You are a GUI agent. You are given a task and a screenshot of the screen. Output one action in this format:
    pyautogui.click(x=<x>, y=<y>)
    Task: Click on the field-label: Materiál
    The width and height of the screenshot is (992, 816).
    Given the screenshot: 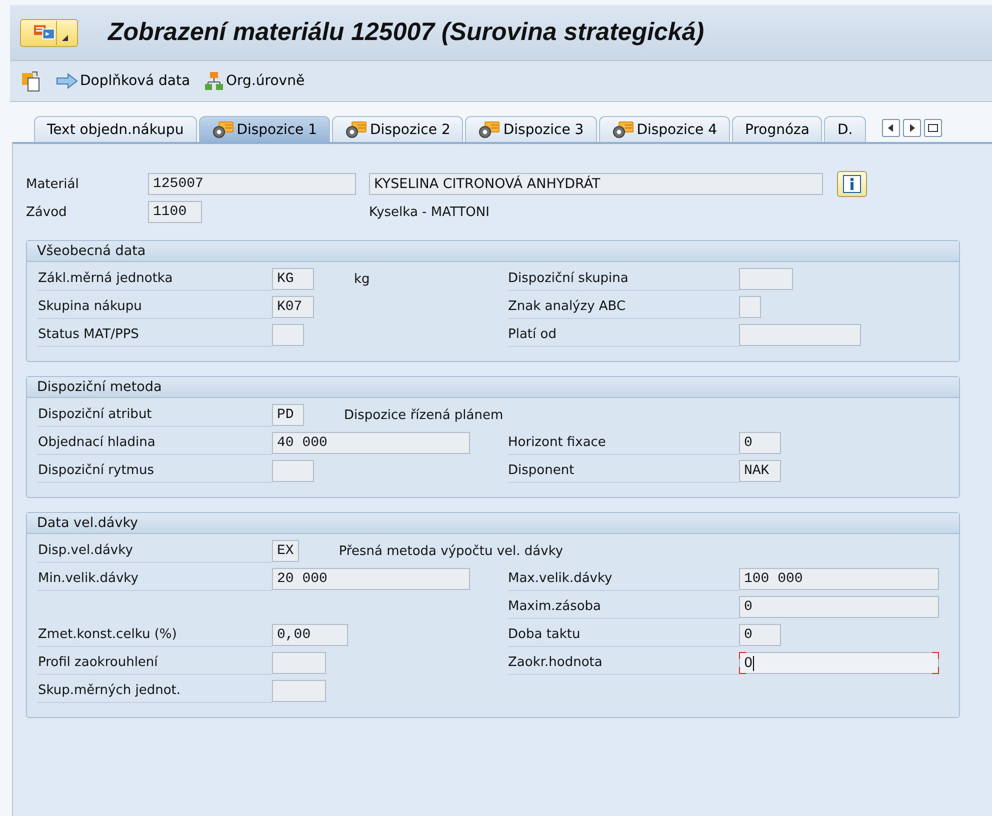 What is the action you would take?
    pyautogui.click(x=53, y=184)
    